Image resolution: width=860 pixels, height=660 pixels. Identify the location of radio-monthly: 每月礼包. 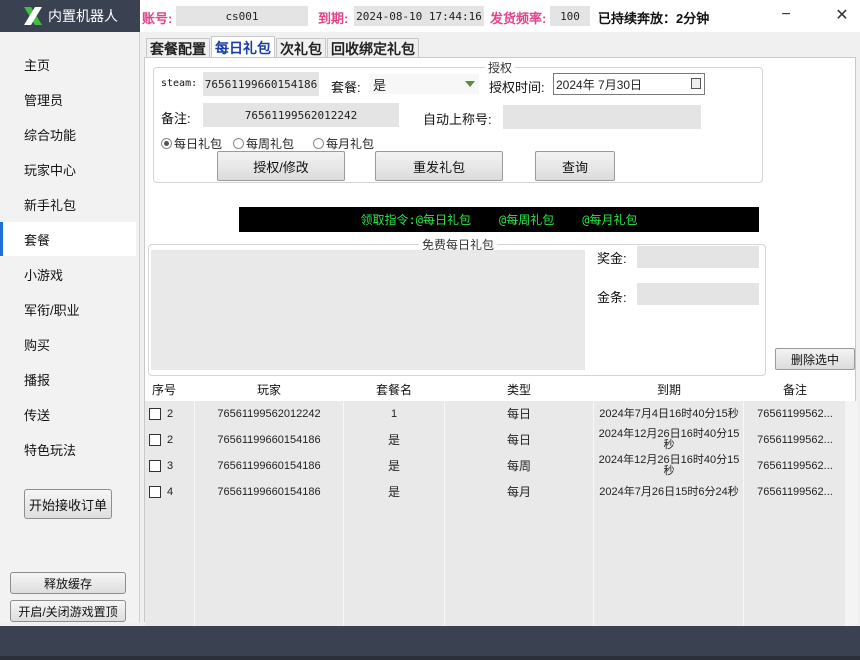
(343, 143).